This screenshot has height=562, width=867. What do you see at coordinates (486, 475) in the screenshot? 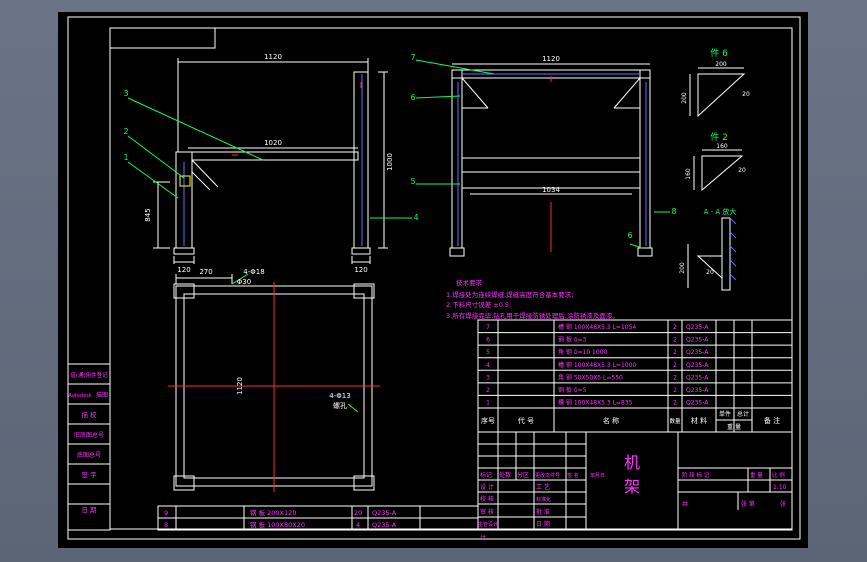
I see `tb-mark: 标记` at bounding box center [486, 475].